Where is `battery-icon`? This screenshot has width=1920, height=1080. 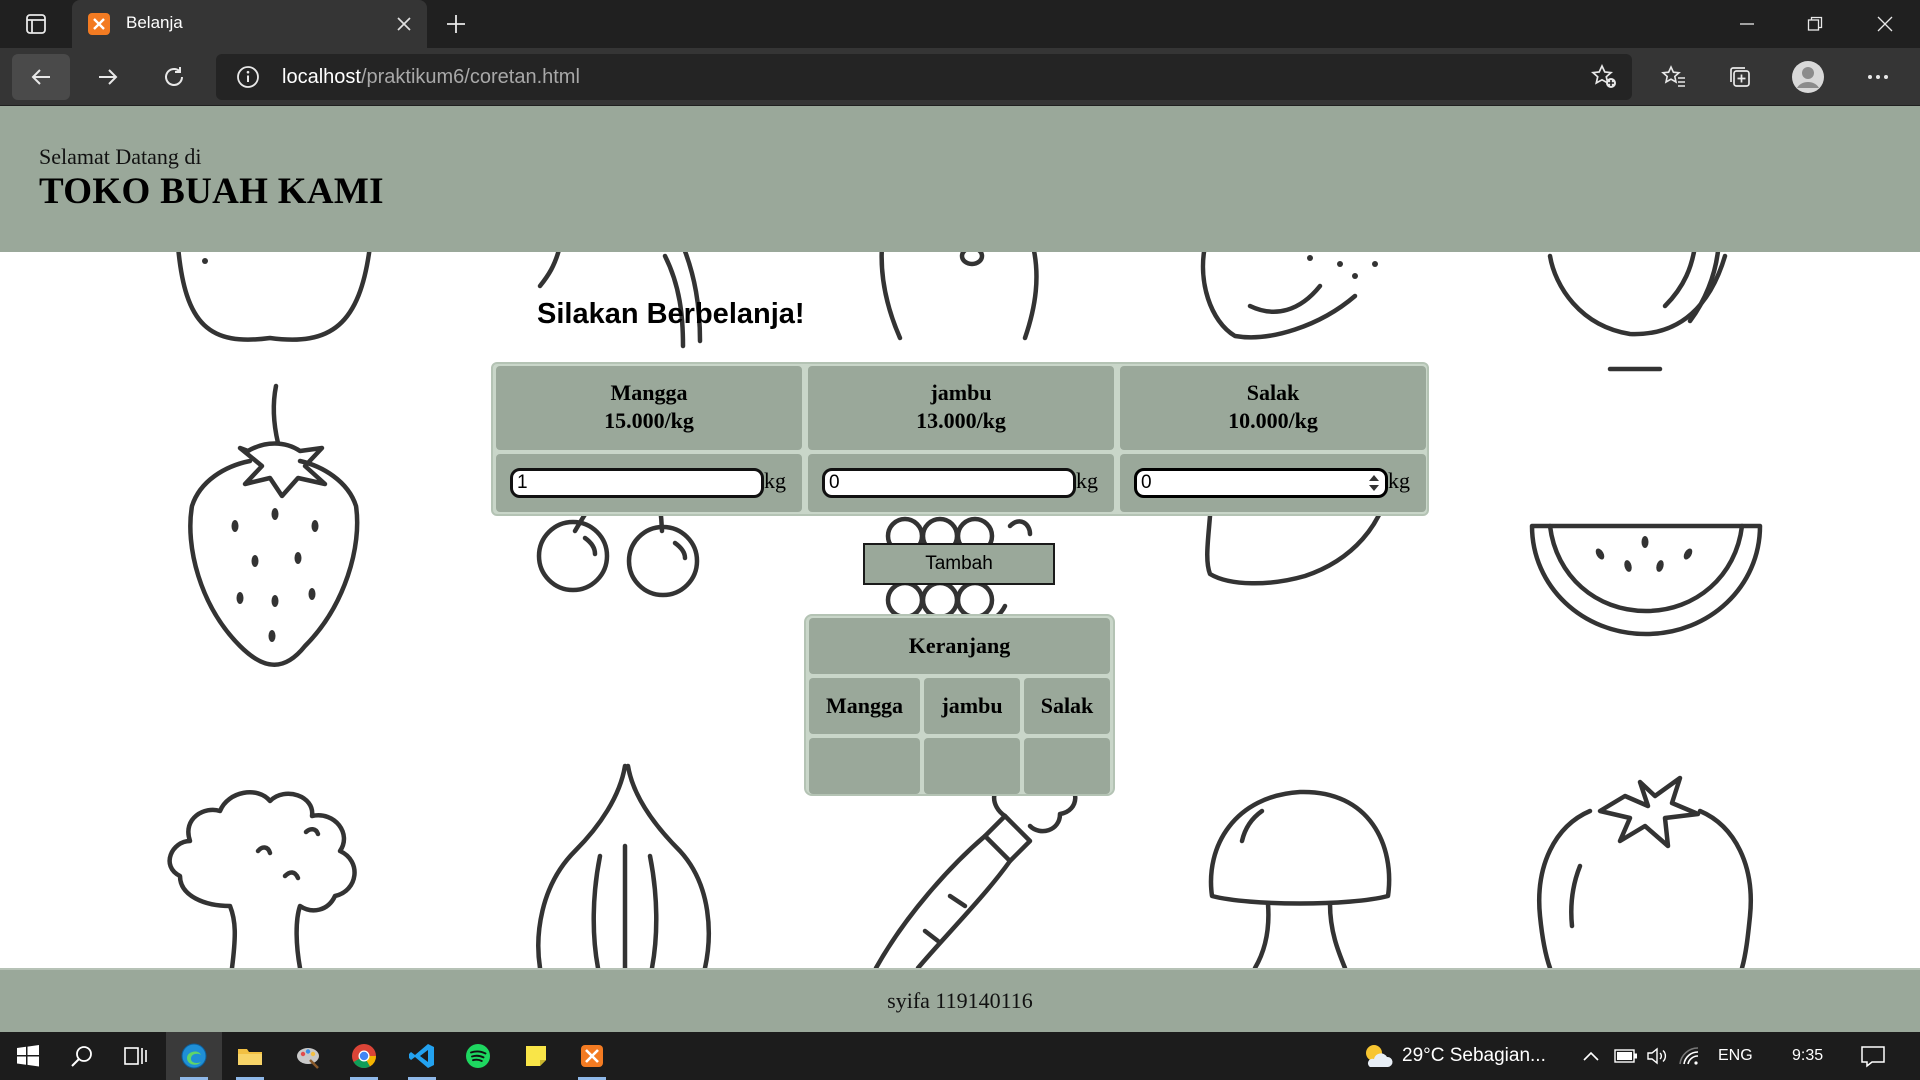 battery-icon is located at coordinates (1626, 1056).